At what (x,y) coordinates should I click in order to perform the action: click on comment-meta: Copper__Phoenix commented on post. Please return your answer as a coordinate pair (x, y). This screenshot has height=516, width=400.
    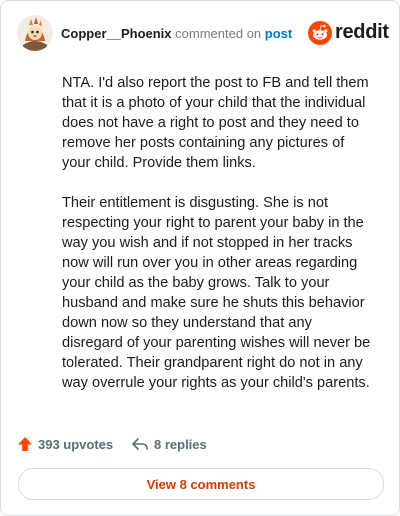
    Looking at the image, I should click on (176, 34).